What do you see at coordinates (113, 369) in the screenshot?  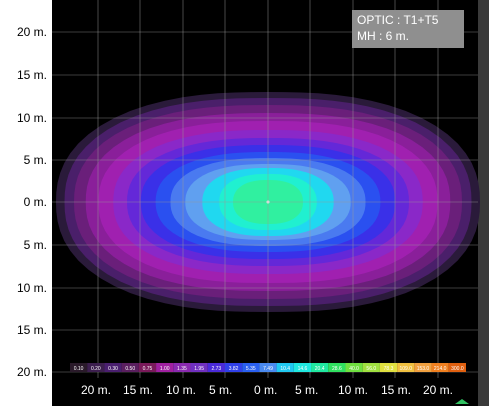 I see `legend-value: 0.30` at bounding box center [113, 369].